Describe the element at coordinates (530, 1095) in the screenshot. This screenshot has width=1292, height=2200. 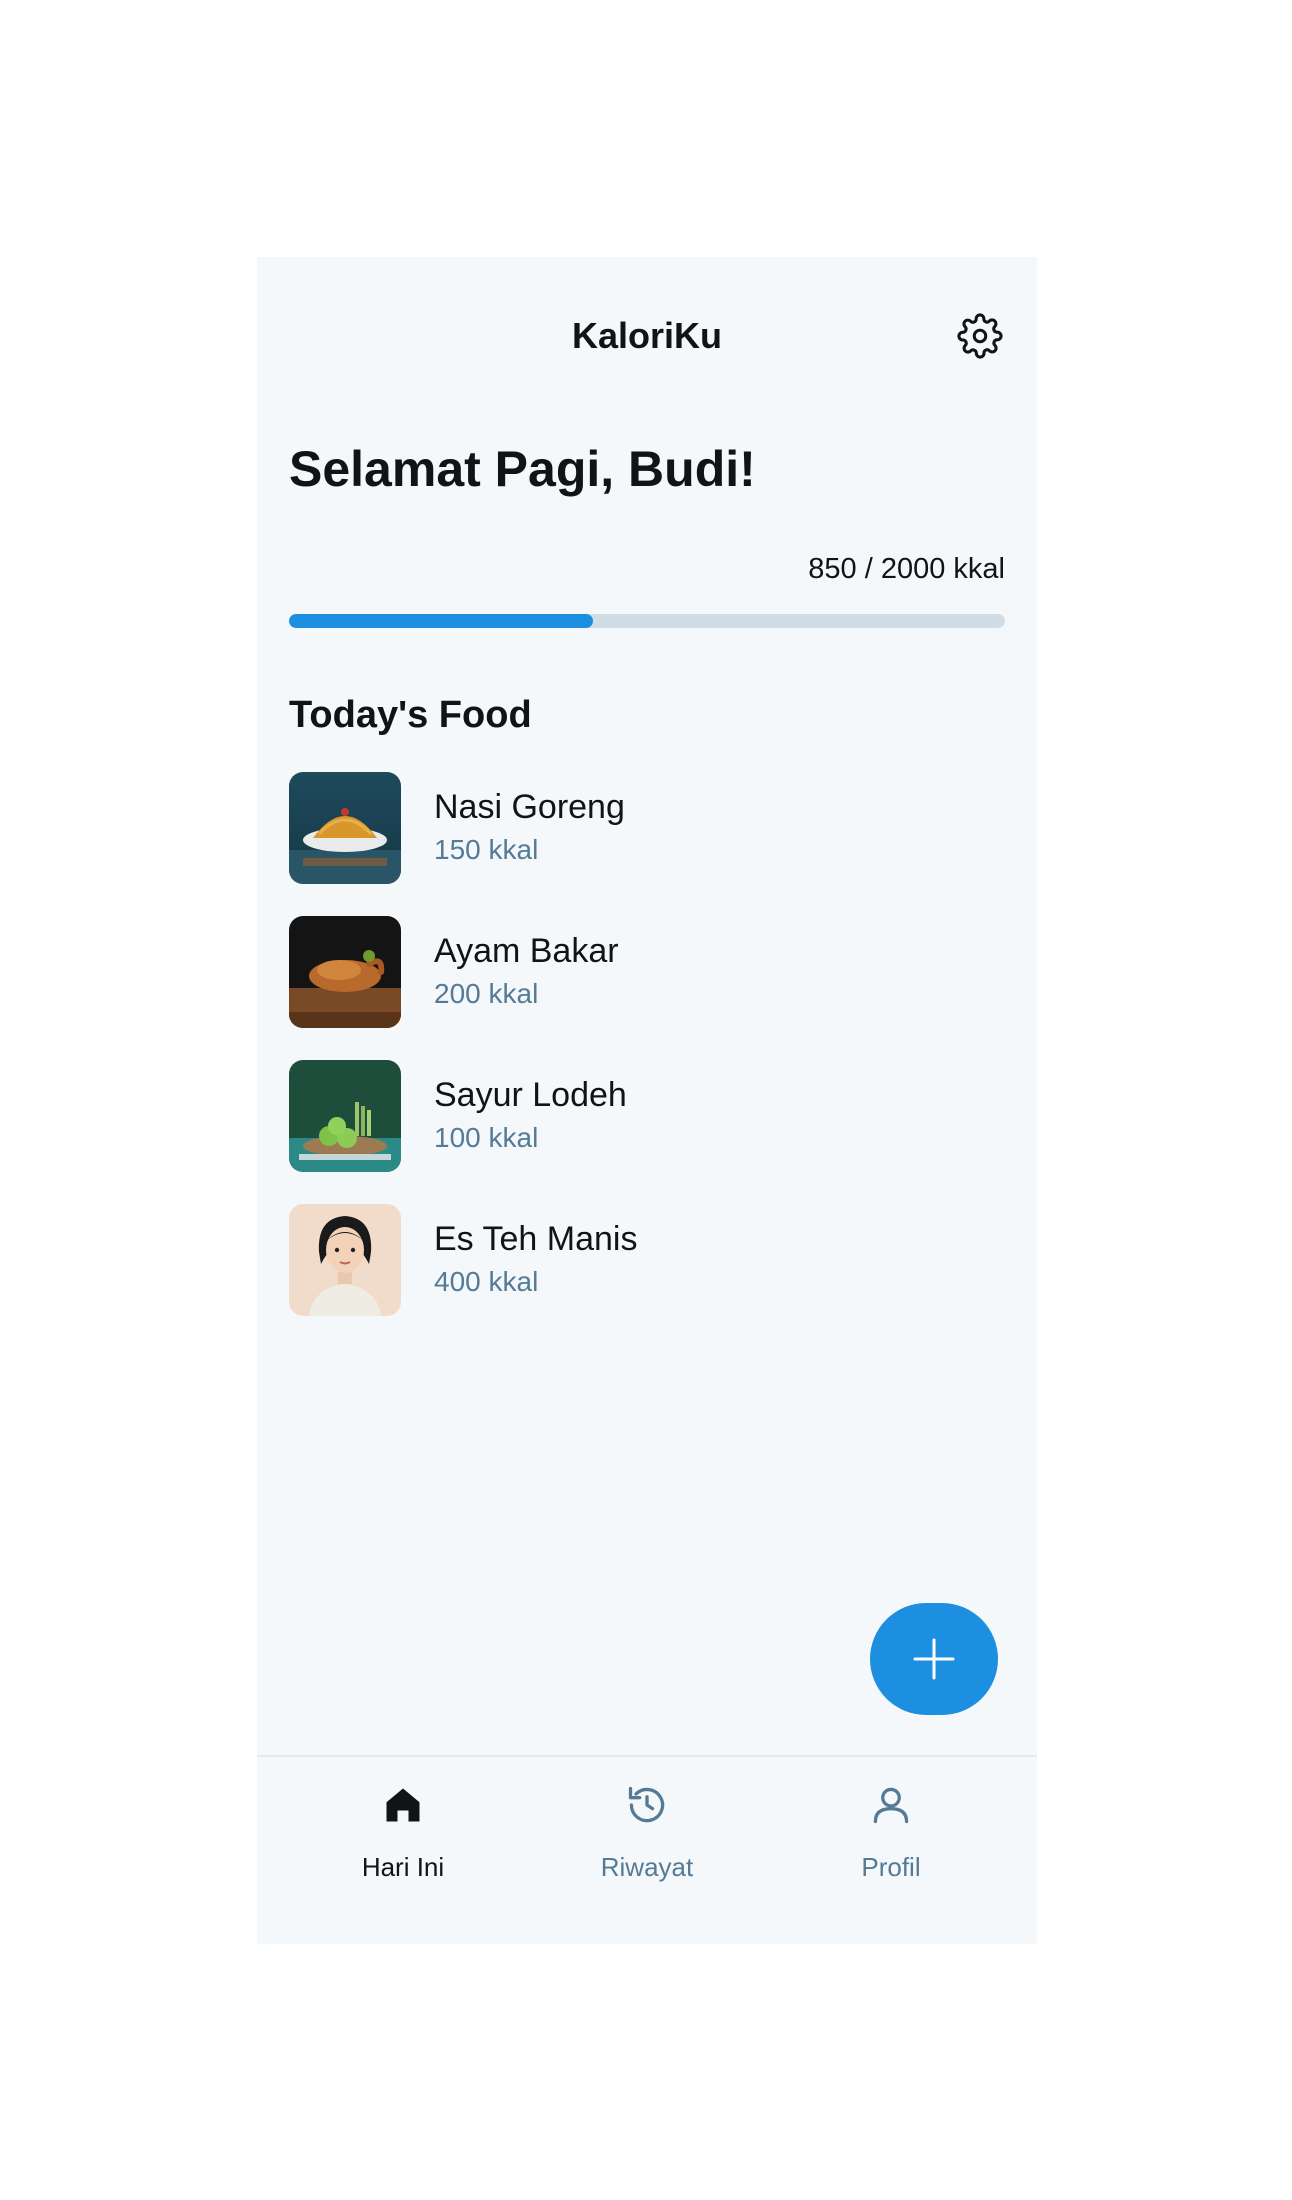
I see `food-name: Sayur Lodeh` at that location.